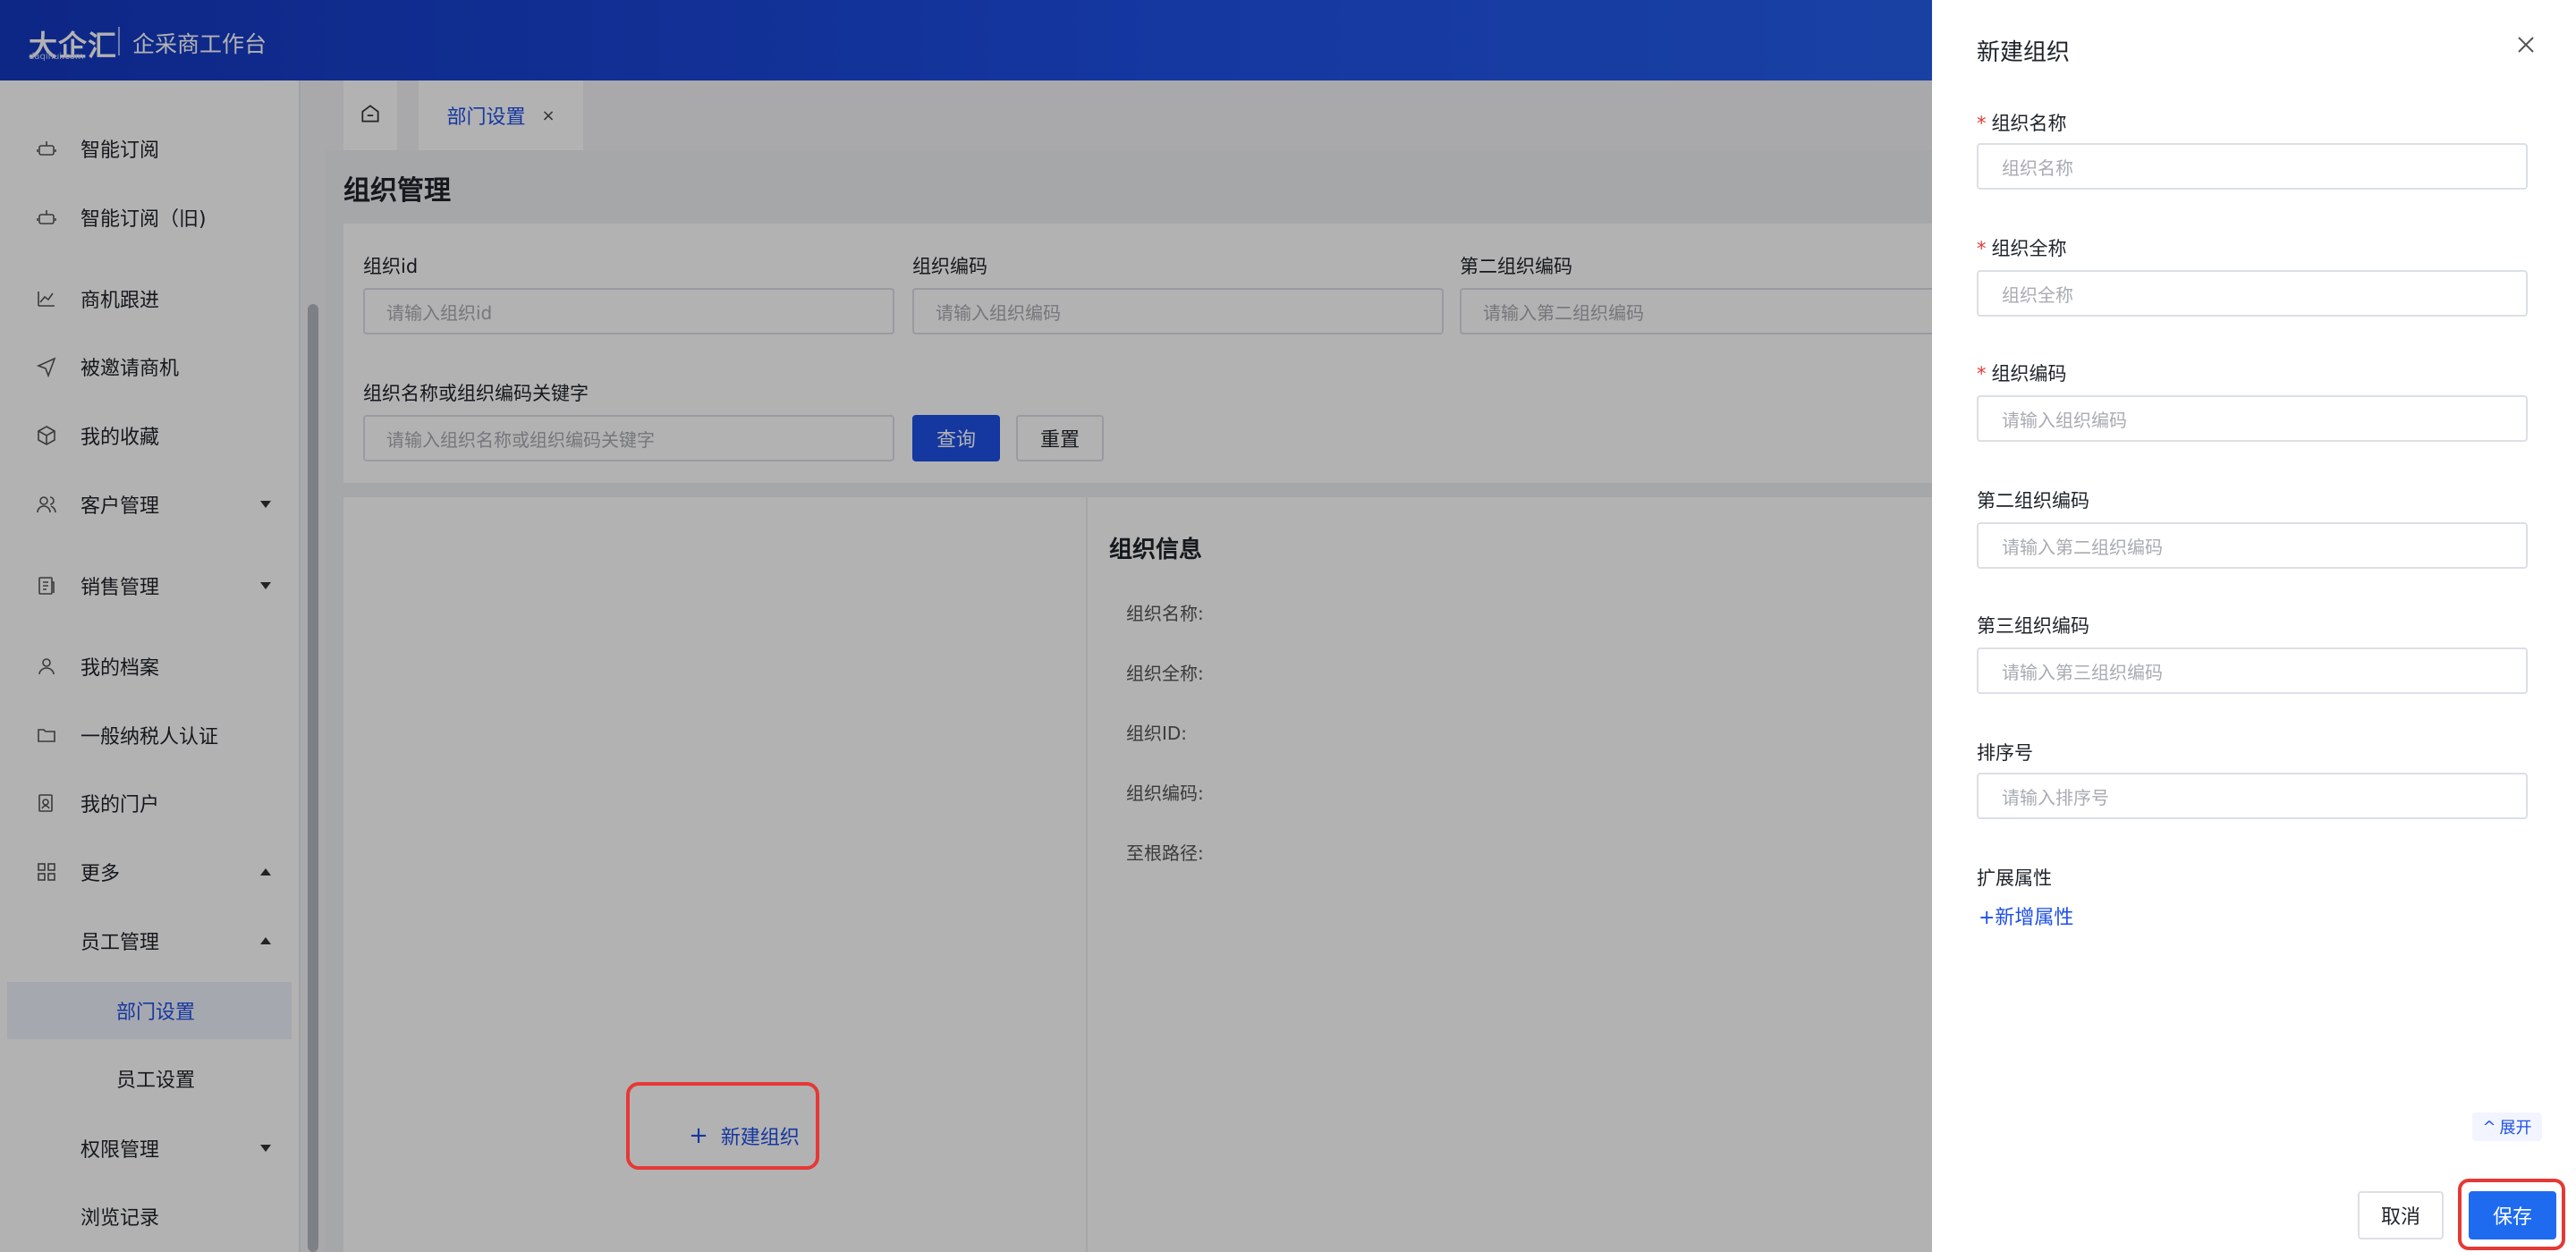 Image resolution: width=2576 pixels, height=1252 pixels. I want to click on org-code3-input: 请输入第三组织编码, so click(2252, 670).